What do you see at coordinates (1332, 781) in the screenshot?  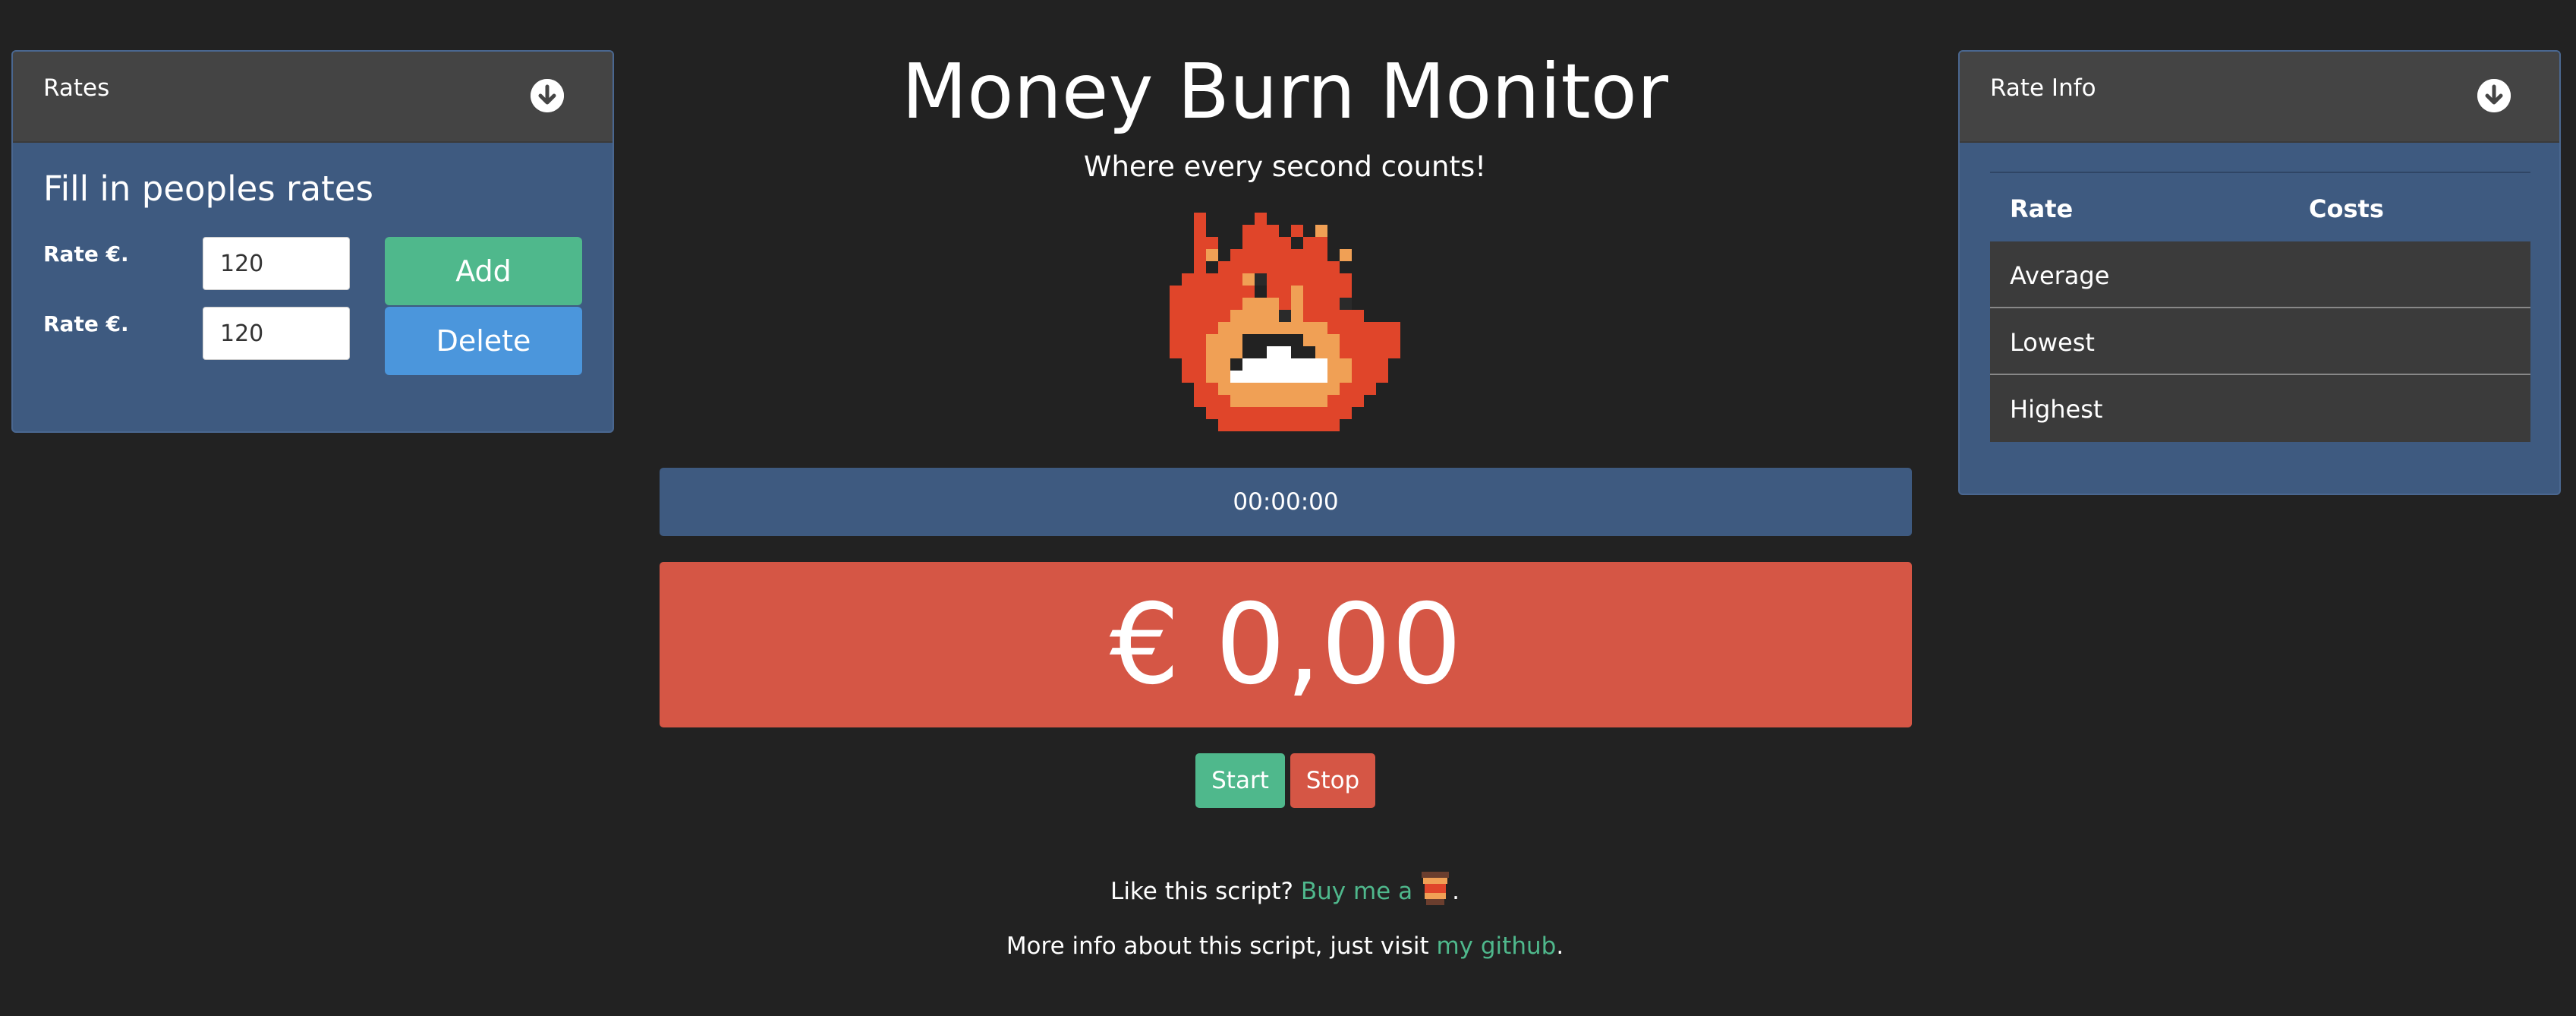 I see `stop-button: Stop` at bounding box center [1332, 781].